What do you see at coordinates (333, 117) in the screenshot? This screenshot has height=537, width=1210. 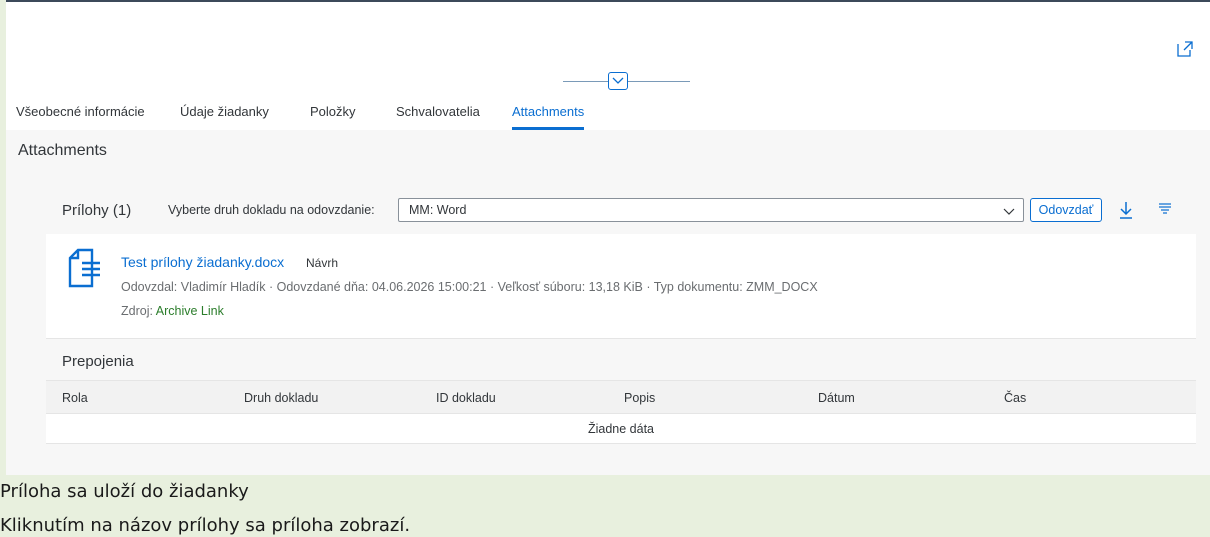 I see `tab-polozky: Položky` at bounding box center [333, 117].